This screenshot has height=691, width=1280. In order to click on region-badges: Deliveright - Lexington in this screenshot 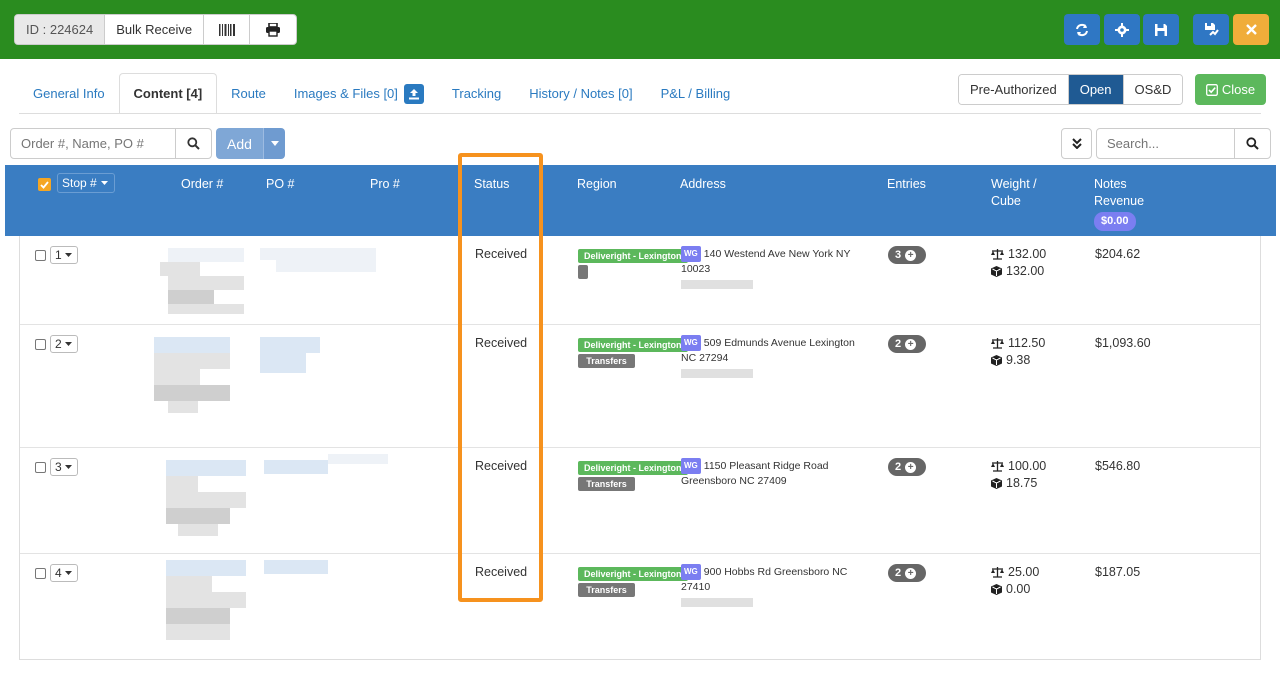, I will do `click(633, 263)`.